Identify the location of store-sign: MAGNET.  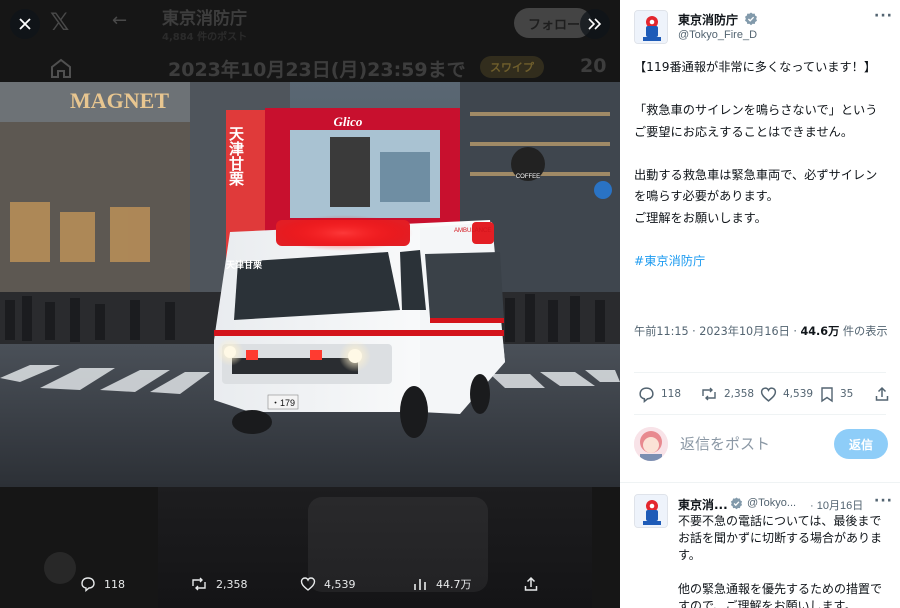
(119, 100).